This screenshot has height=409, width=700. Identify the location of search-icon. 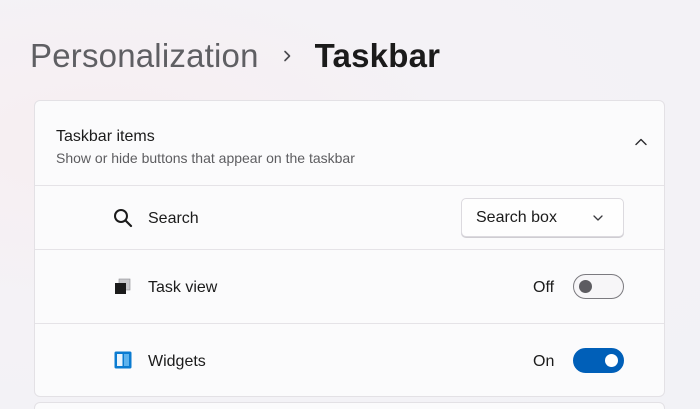
(123, 218).